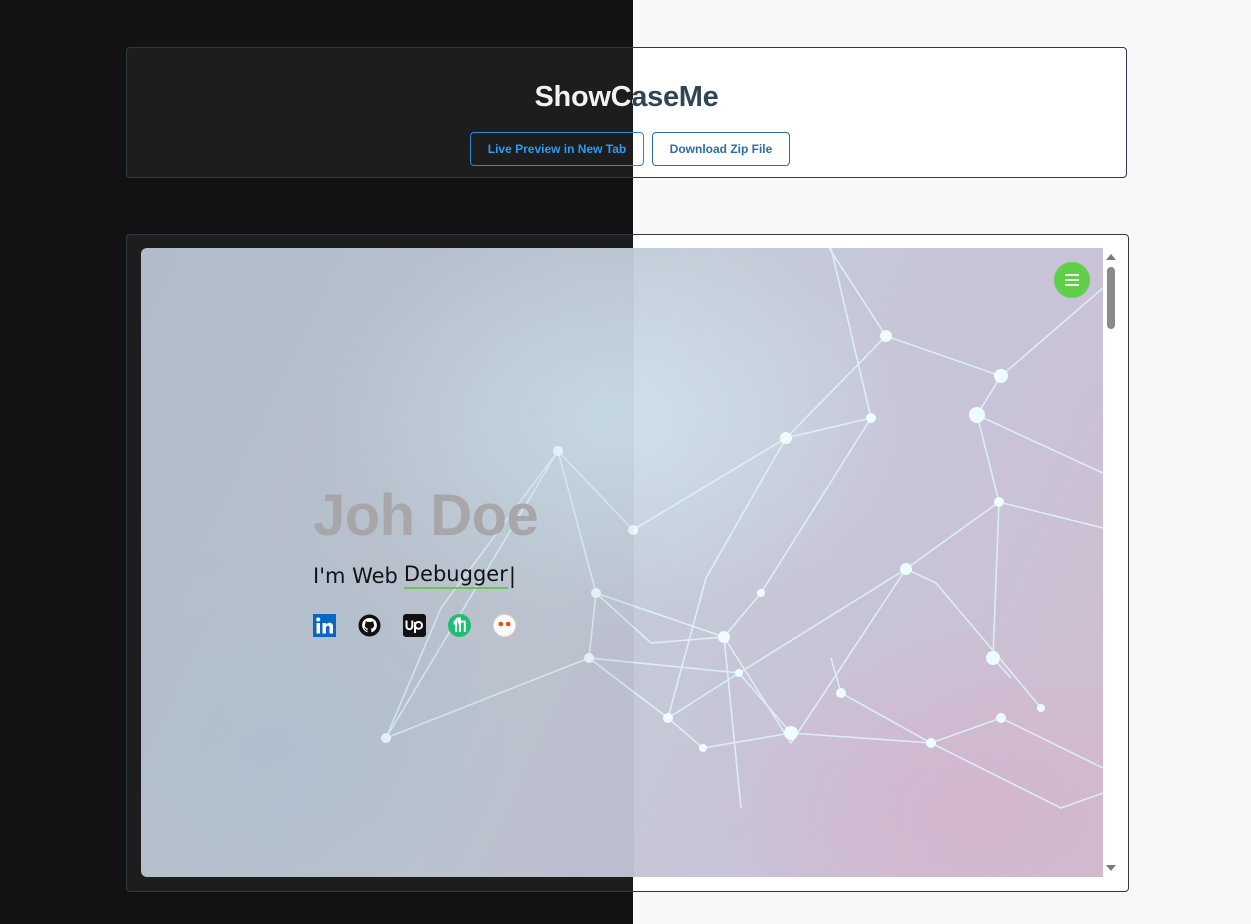 This screenshot has height=924, width=1251. Describe the element at coordinates (459, 625) in the screenshot. I see `fiverr-icon` at that location.